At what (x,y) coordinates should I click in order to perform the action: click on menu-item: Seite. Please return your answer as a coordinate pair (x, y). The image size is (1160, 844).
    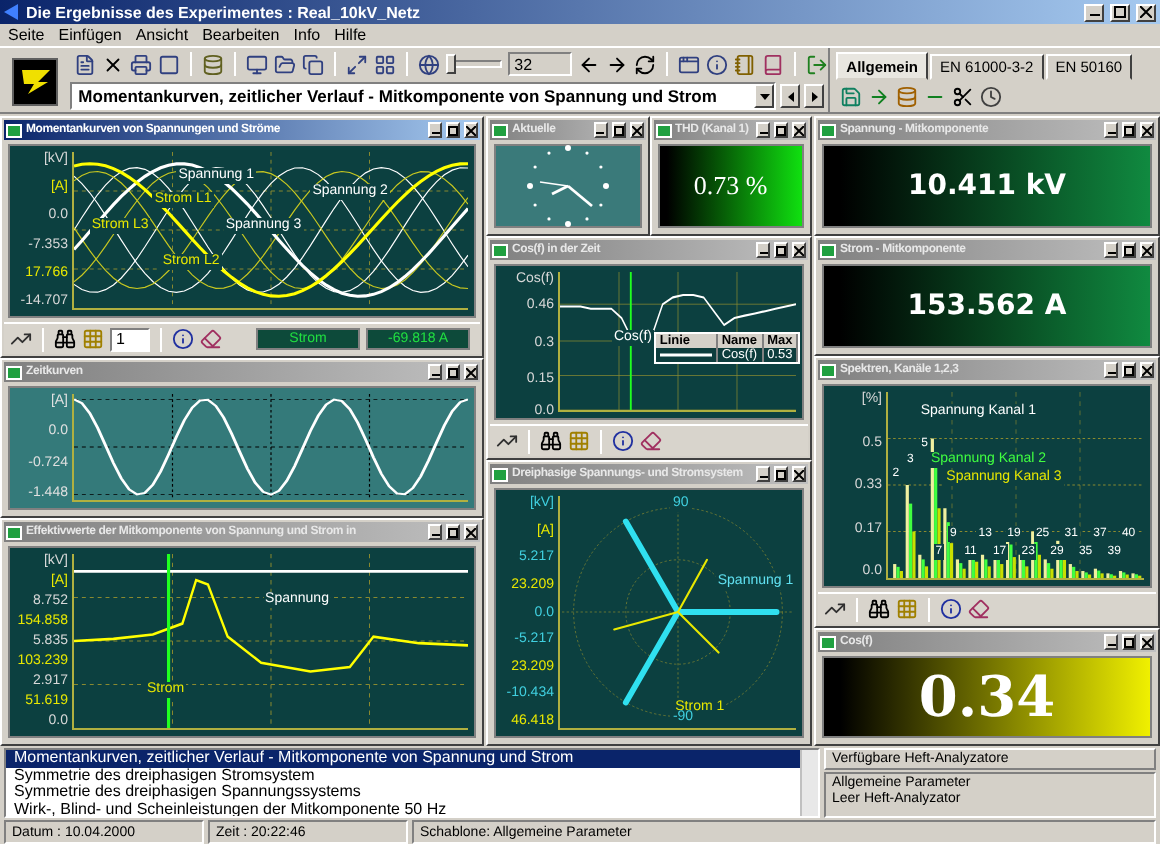
    Looking at the image, I should click on (26, 35).